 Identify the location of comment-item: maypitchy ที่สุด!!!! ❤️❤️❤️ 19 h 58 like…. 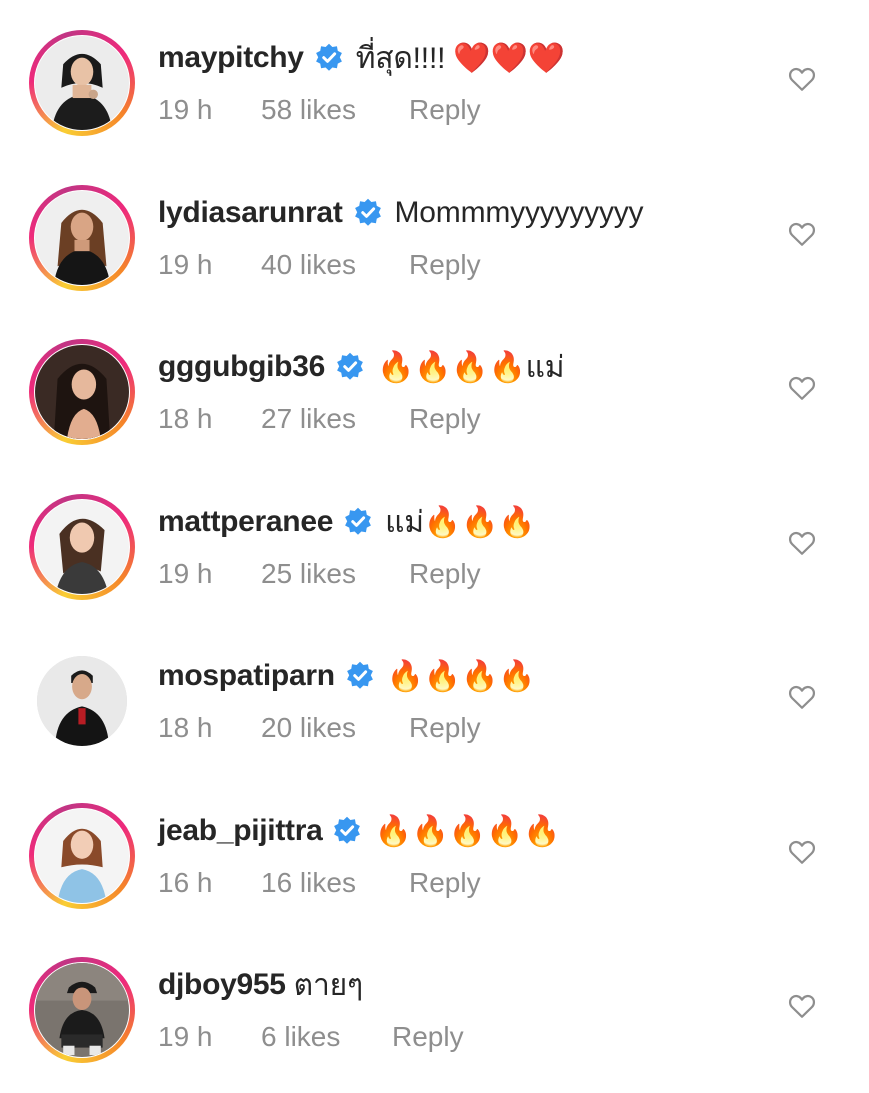
(434, 77).